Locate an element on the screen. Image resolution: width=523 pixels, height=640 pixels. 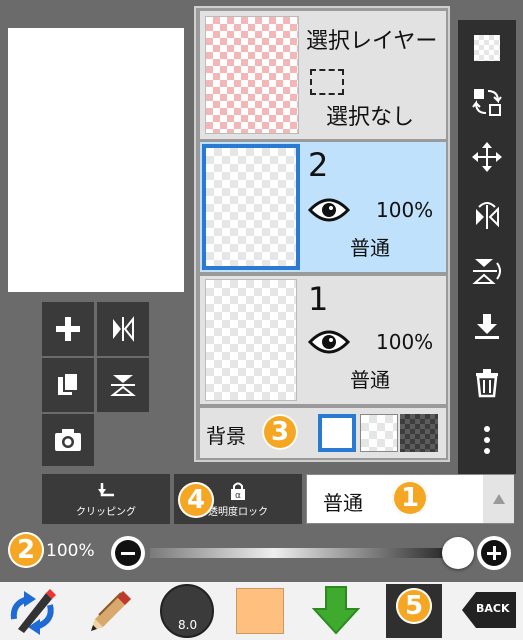
background-row: 背景 is located at coordinates (323, 433).